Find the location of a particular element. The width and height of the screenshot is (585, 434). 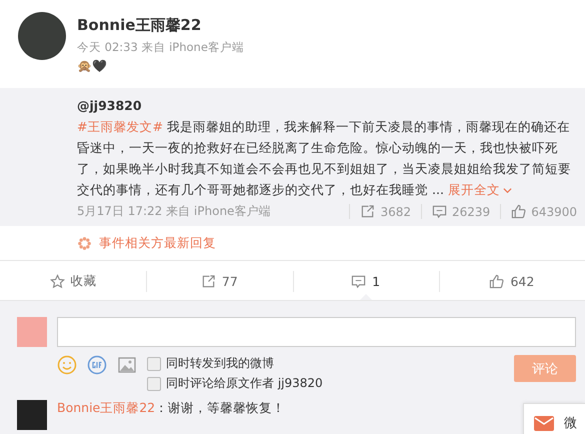

sparkle-icon is located at coordinates (84, 243).